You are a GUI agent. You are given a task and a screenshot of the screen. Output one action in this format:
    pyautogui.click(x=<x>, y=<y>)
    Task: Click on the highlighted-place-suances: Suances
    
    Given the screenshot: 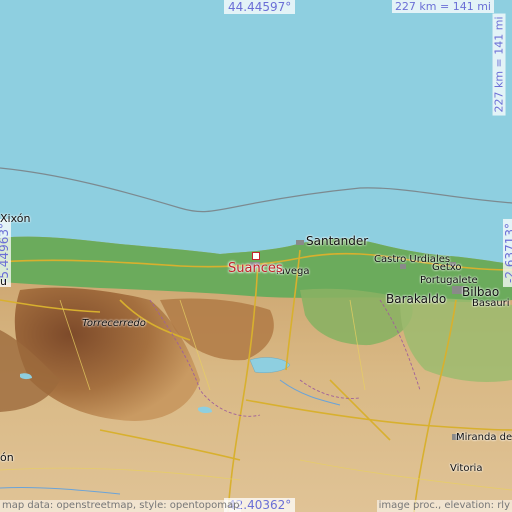 What is the action you would take?
    pyautogui.click(x=255, y=269)
    